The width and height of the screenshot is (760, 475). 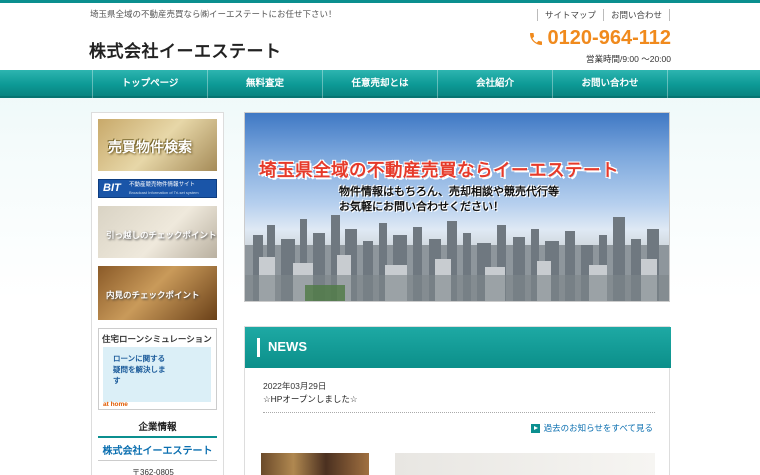 What do you see at coordinates (315, 464) in the screenshot?
I see `bookshelf-image` at bounding box center [315, 464].